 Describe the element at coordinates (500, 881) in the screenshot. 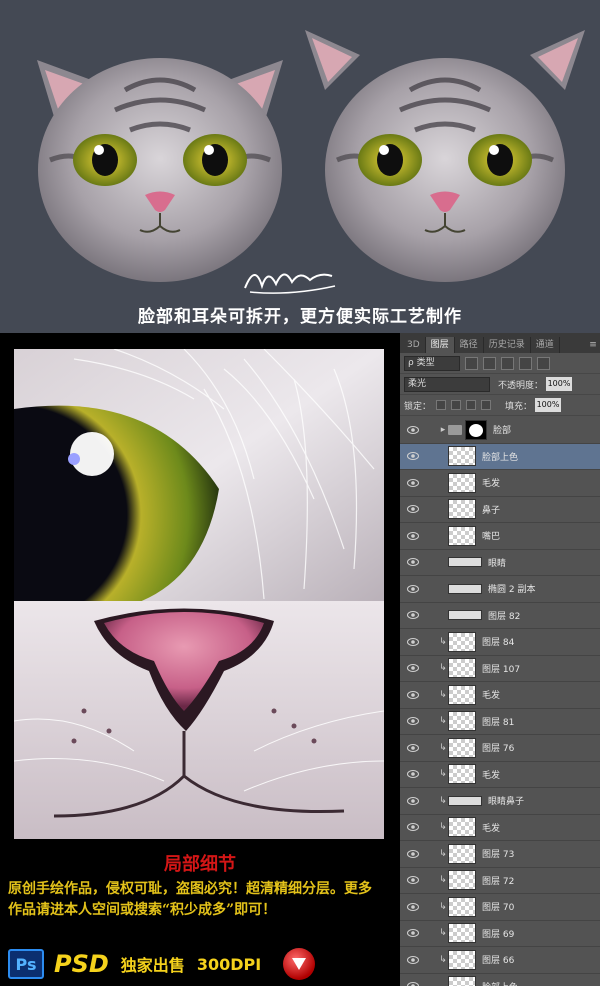

I see `layer-row: ↳ 图层 72` at that location.